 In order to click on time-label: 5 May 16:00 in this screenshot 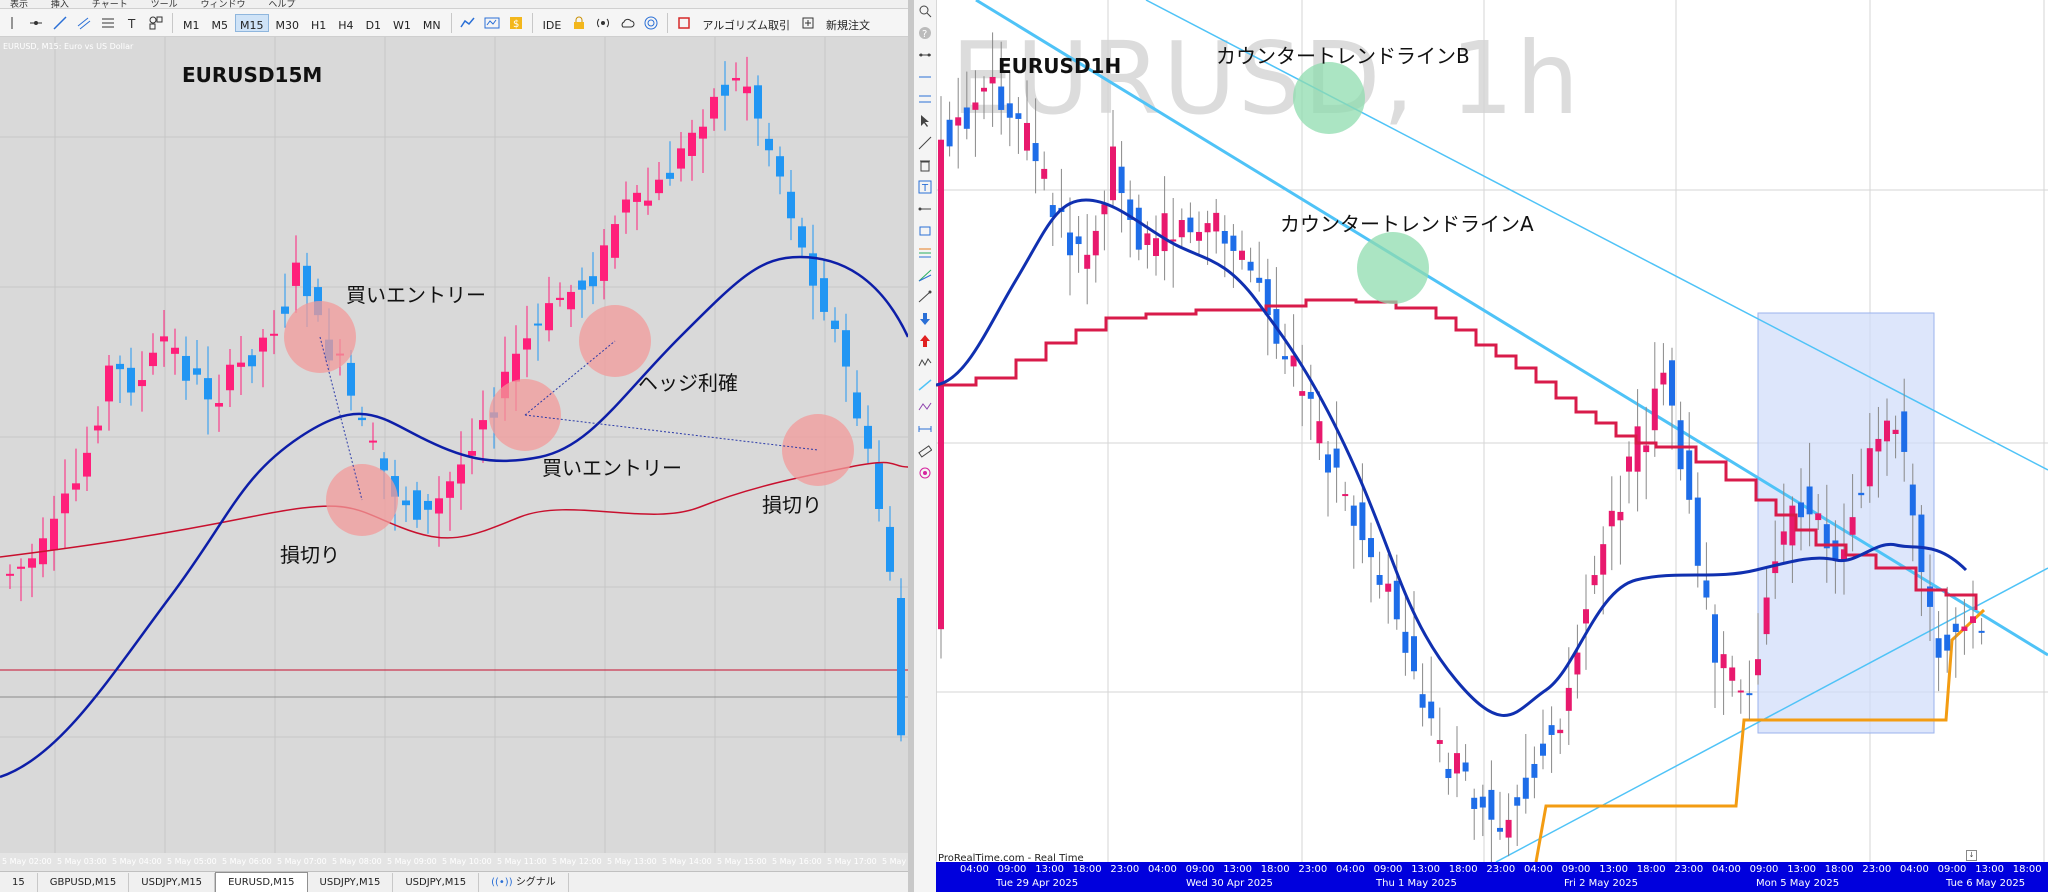, I will do `click(797, 861)`.